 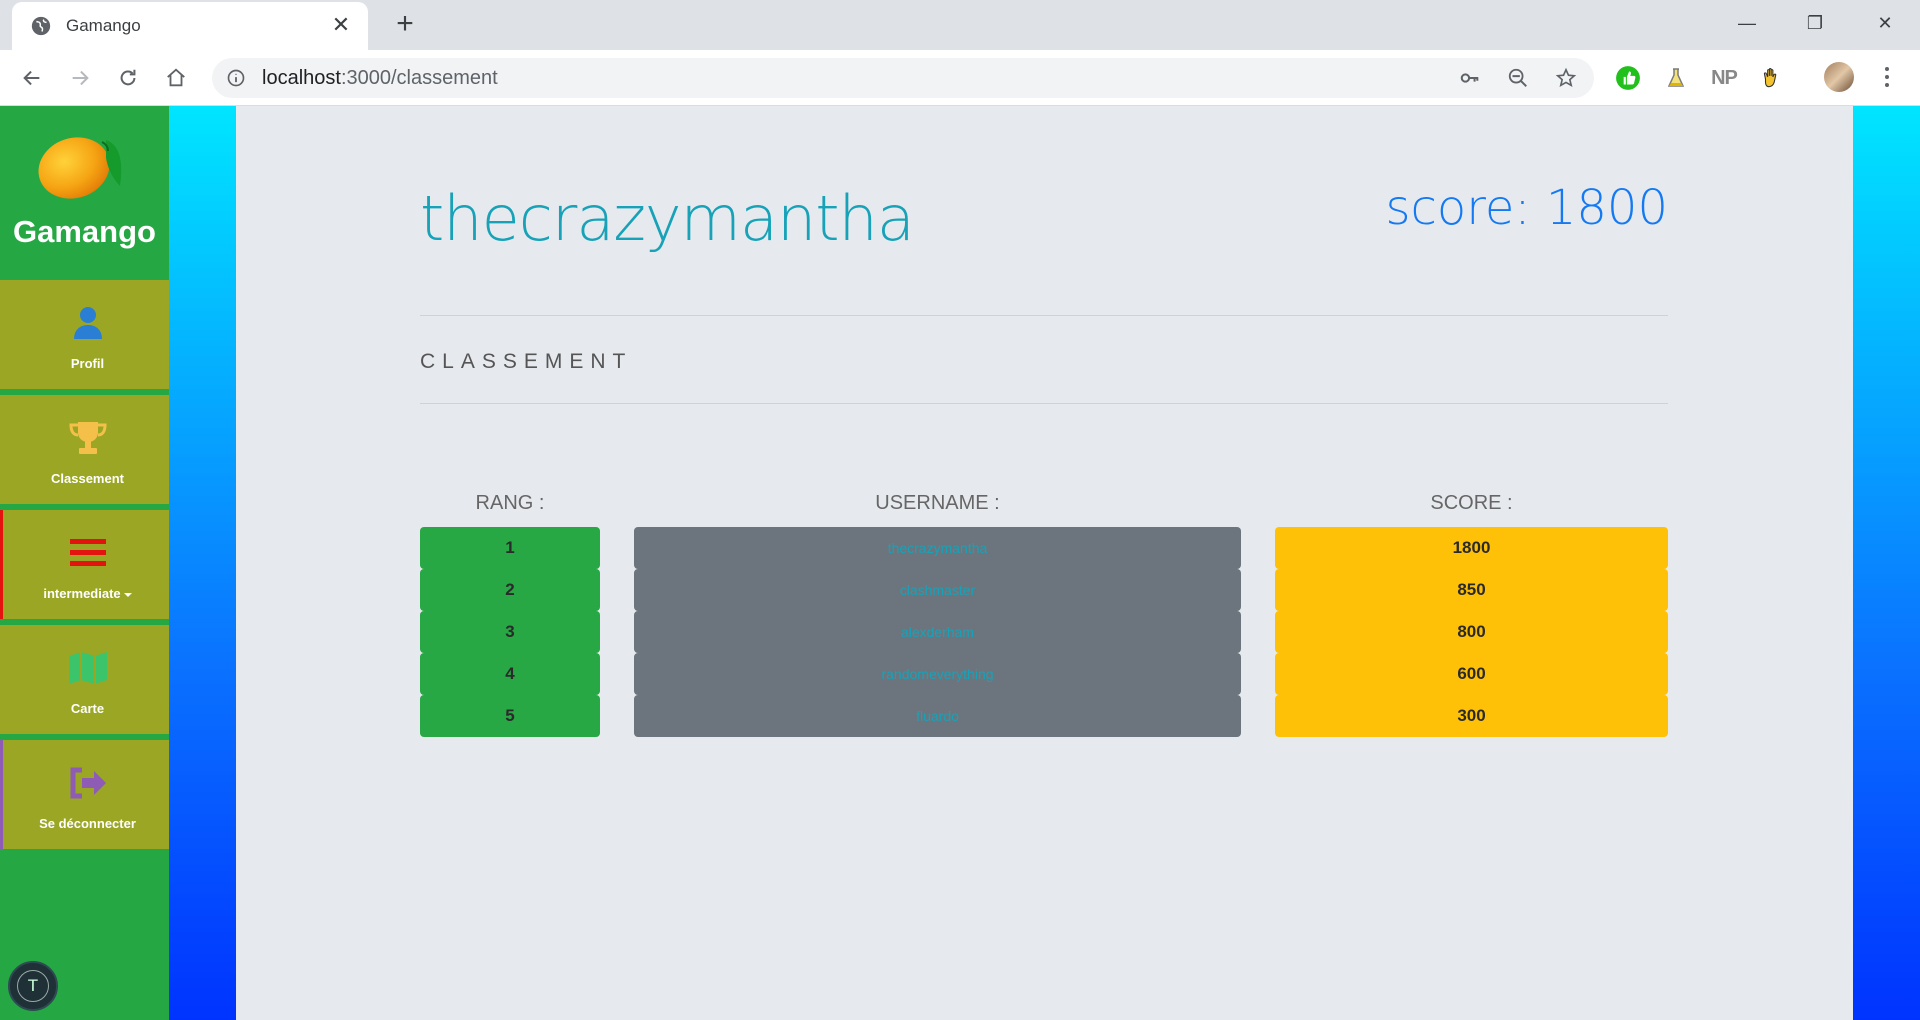 What do you see at coordinates (1885, 23) in the screenshot?
I see `window-close-icon: ✕` at bounding box center [1885, 23].